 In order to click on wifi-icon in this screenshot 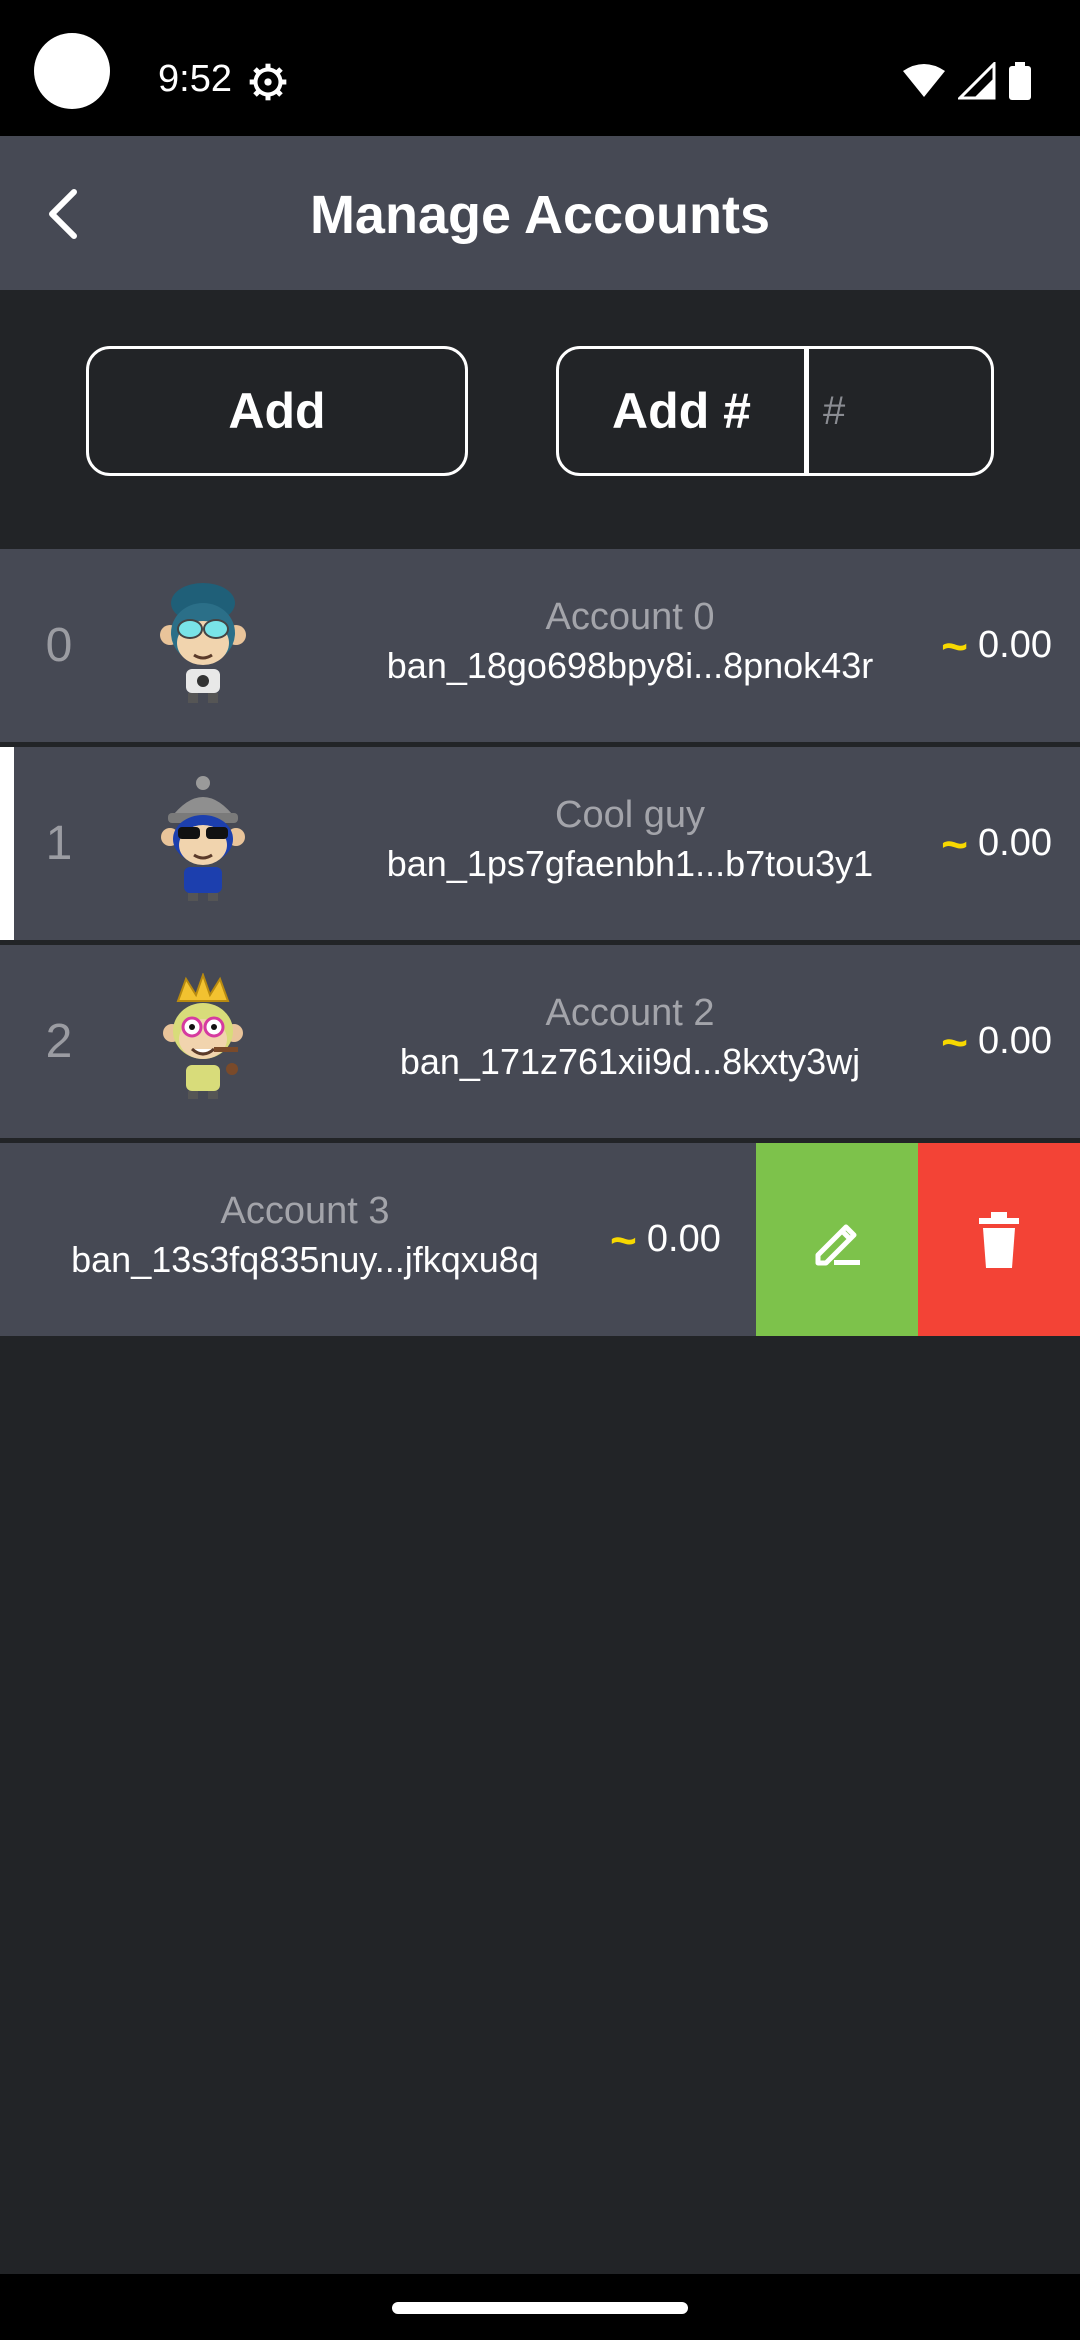, I will do `click(924, 80)`.